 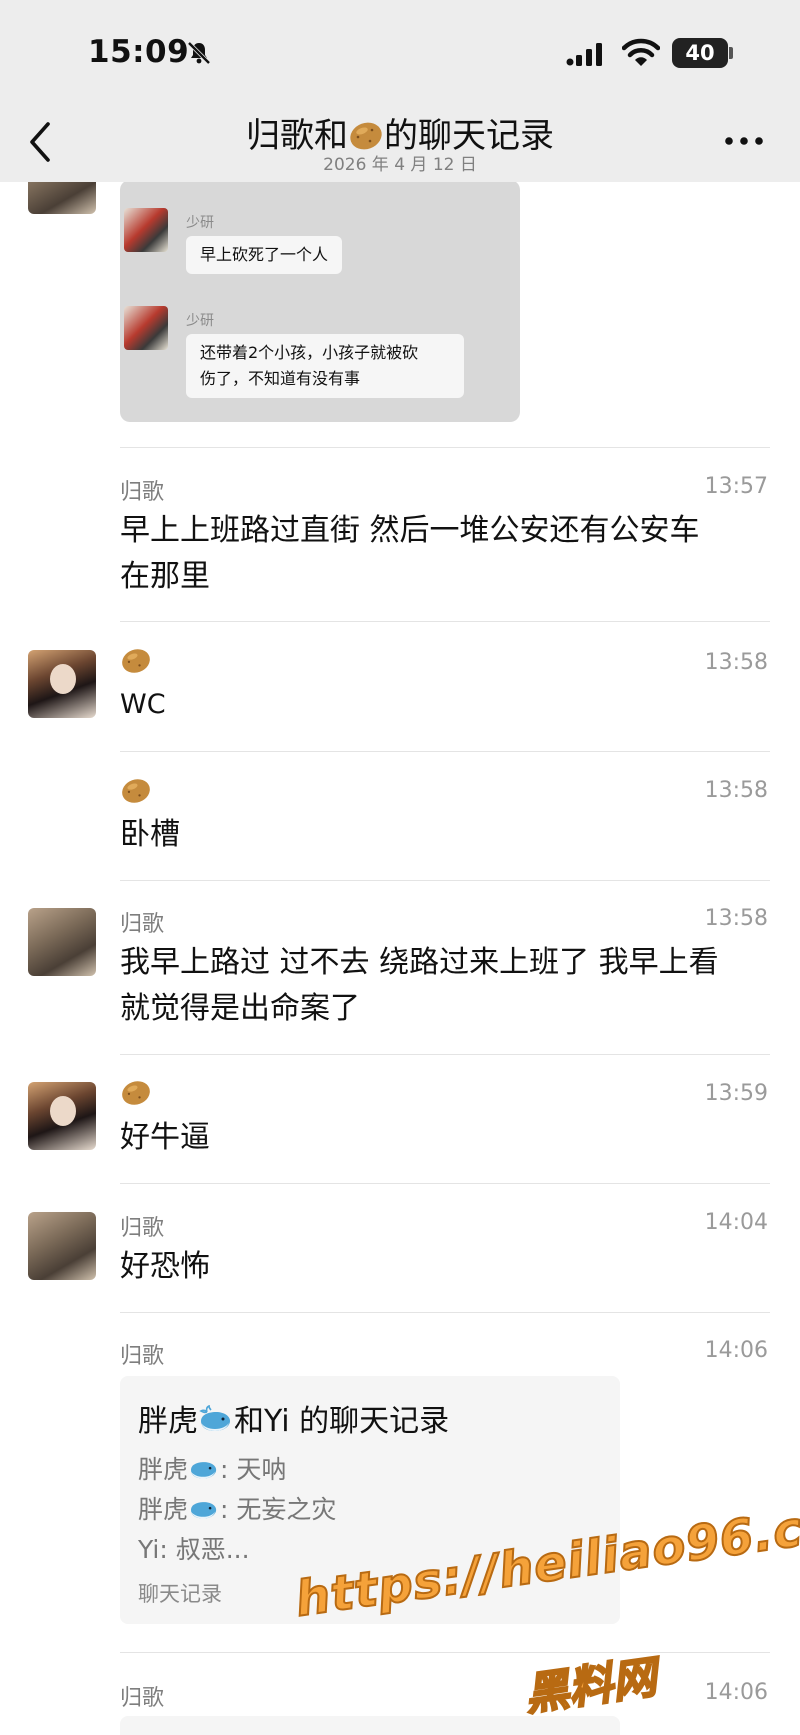 What do you see at coordinates (445, 835) in the screenshot?
I see `message-text: 卧槽` at bounding box center [445, 835].